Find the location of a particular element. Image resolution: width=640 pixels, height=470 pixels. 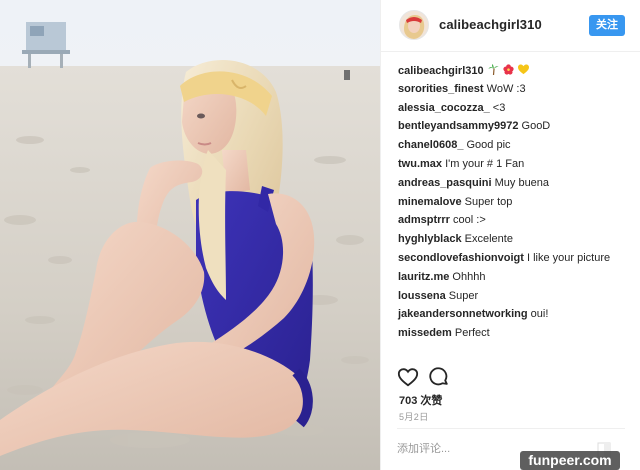

comment-username: chanel0608_ is located at coordinates (430, 145).